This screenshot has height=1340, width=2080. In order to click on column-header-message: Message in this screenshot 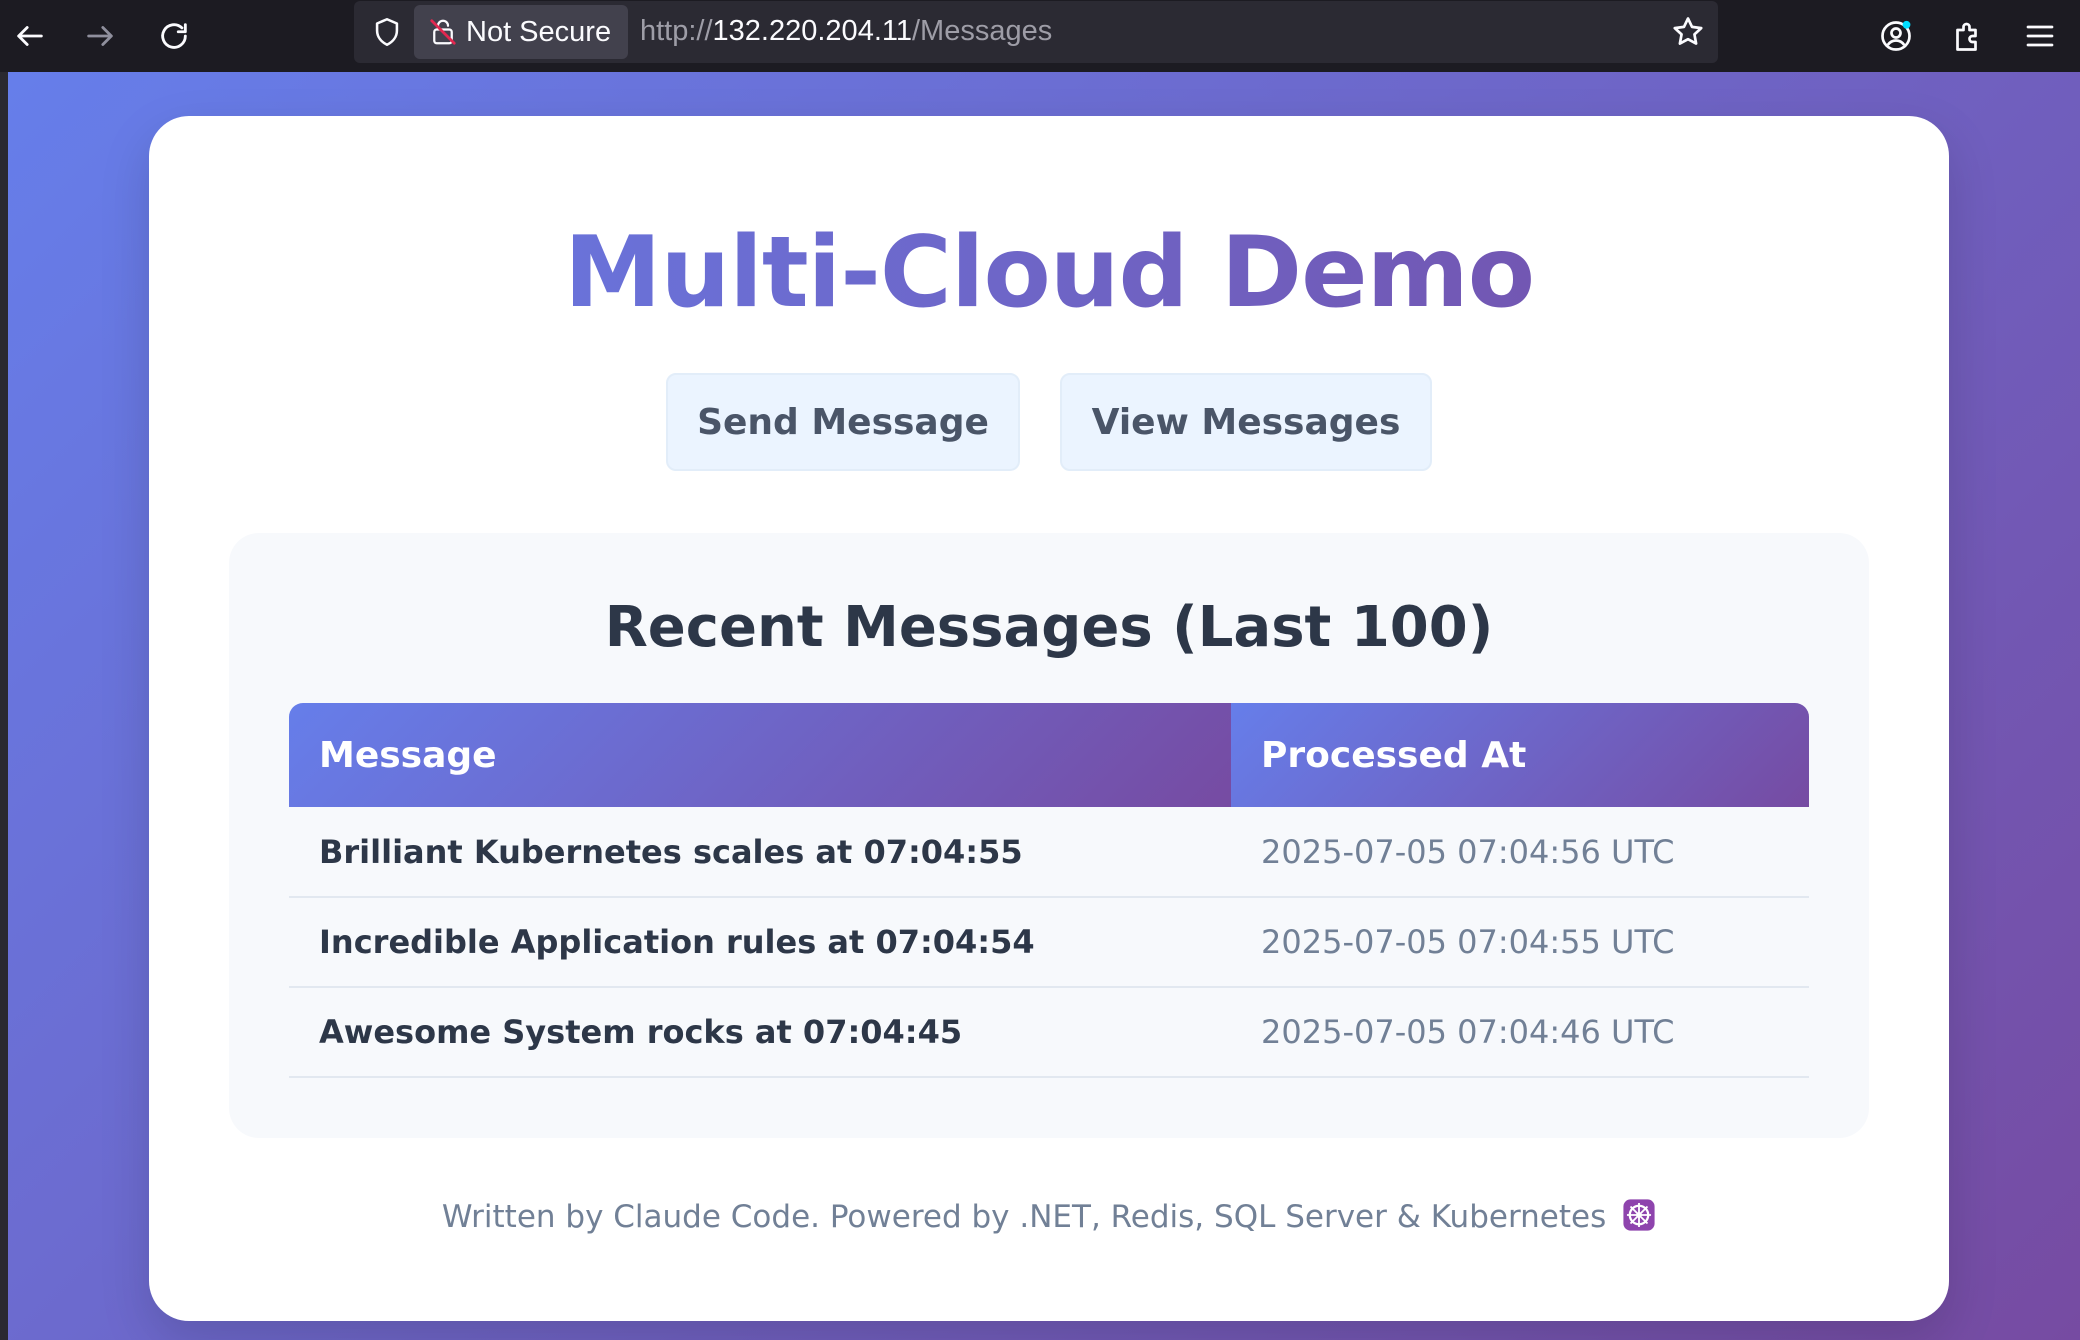, I will do `click(760, 755)`.